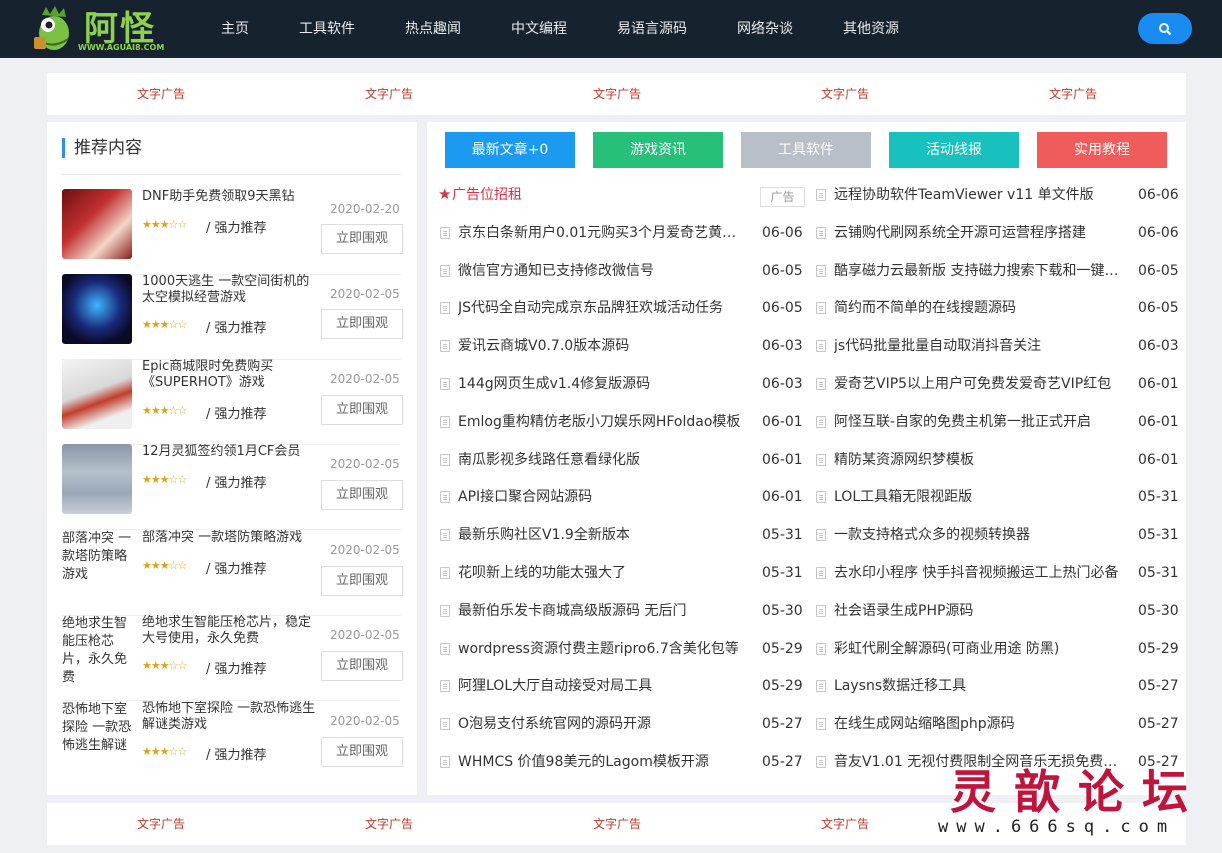  I want to click on article-item: 云铺购代刷网系统全开源可运营程序搭建 06-06, so click(998, 233).